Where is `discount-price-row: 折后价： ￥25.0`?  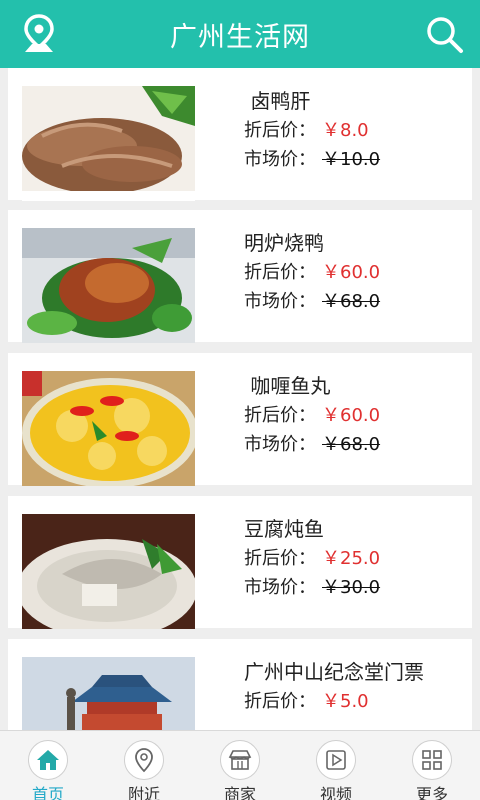 discount-price-row: 折后价： ￥25.0 is located at coordinates (312, 558).